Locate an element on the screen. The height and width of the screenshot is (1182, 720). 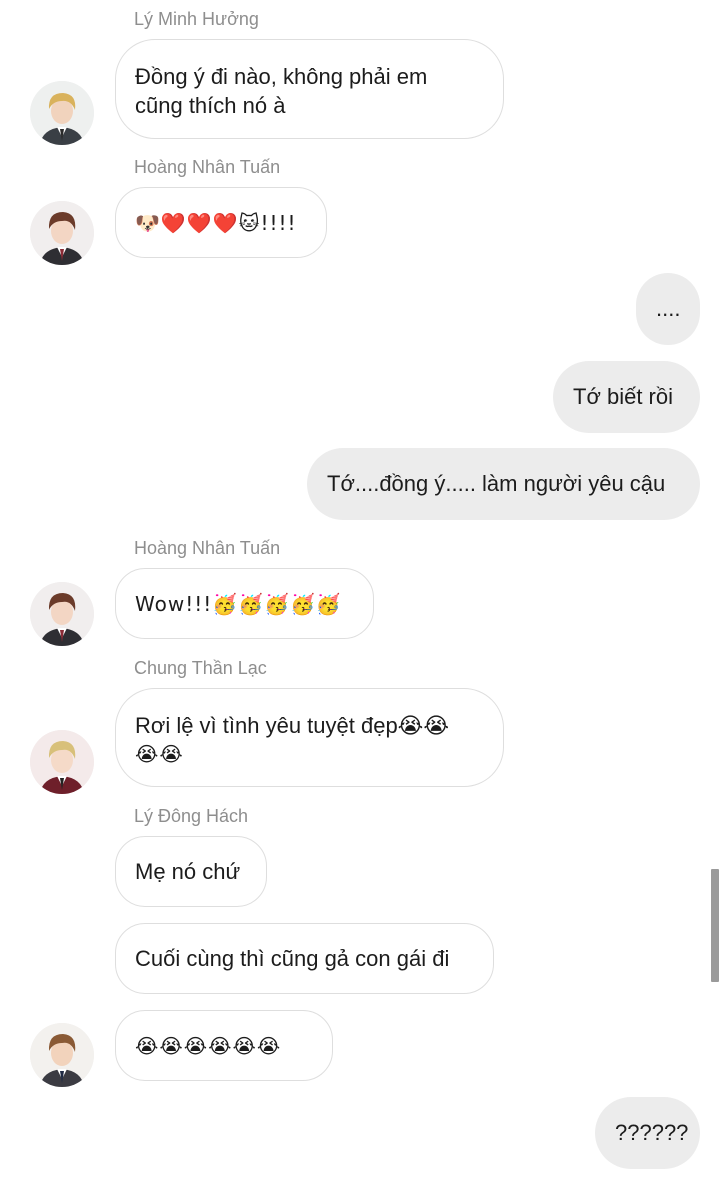
sender-name: Lý Minh Hưởng is located at coordinates (196, 19).